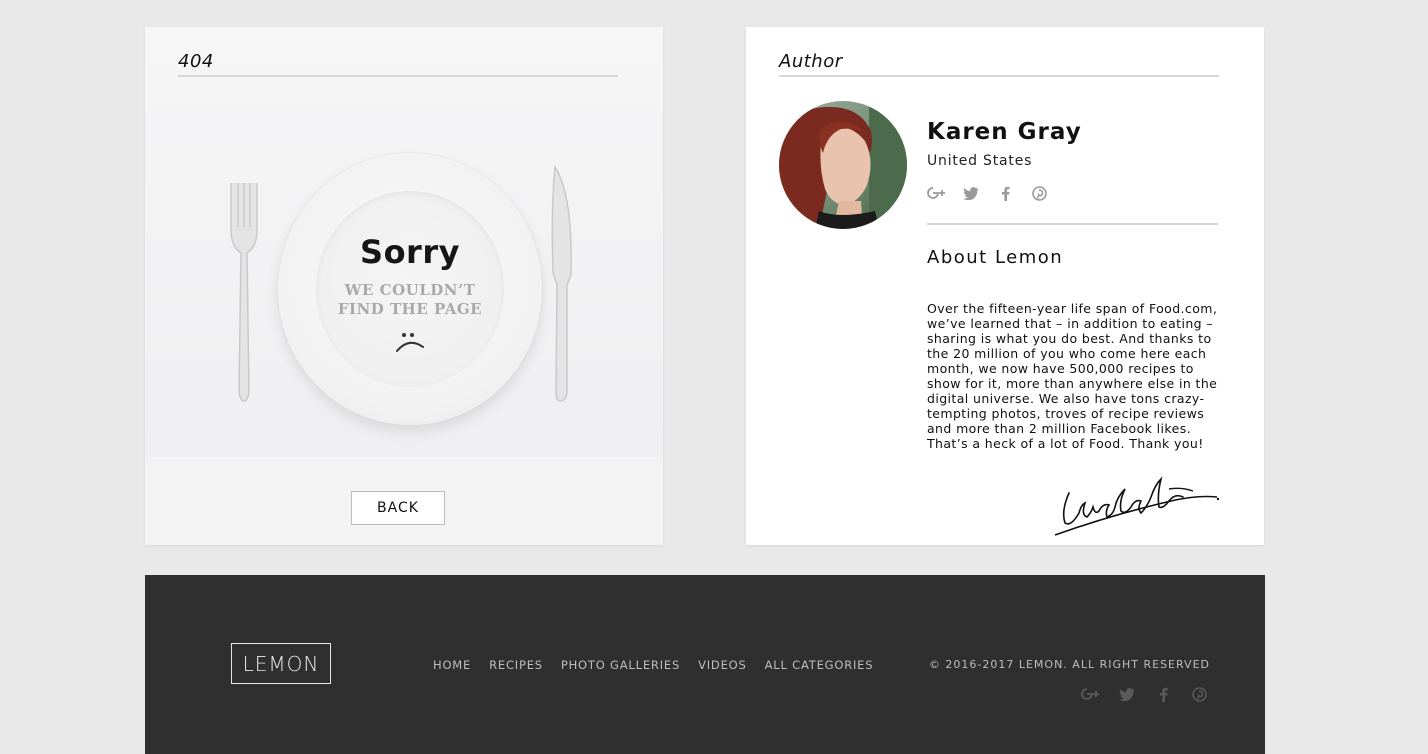 The height and width of the screenshot is (754, 1428). What do you see at coordinates (988, 193) in the screenshot?
I see `author-social-links` at bounding box center [988, 193].